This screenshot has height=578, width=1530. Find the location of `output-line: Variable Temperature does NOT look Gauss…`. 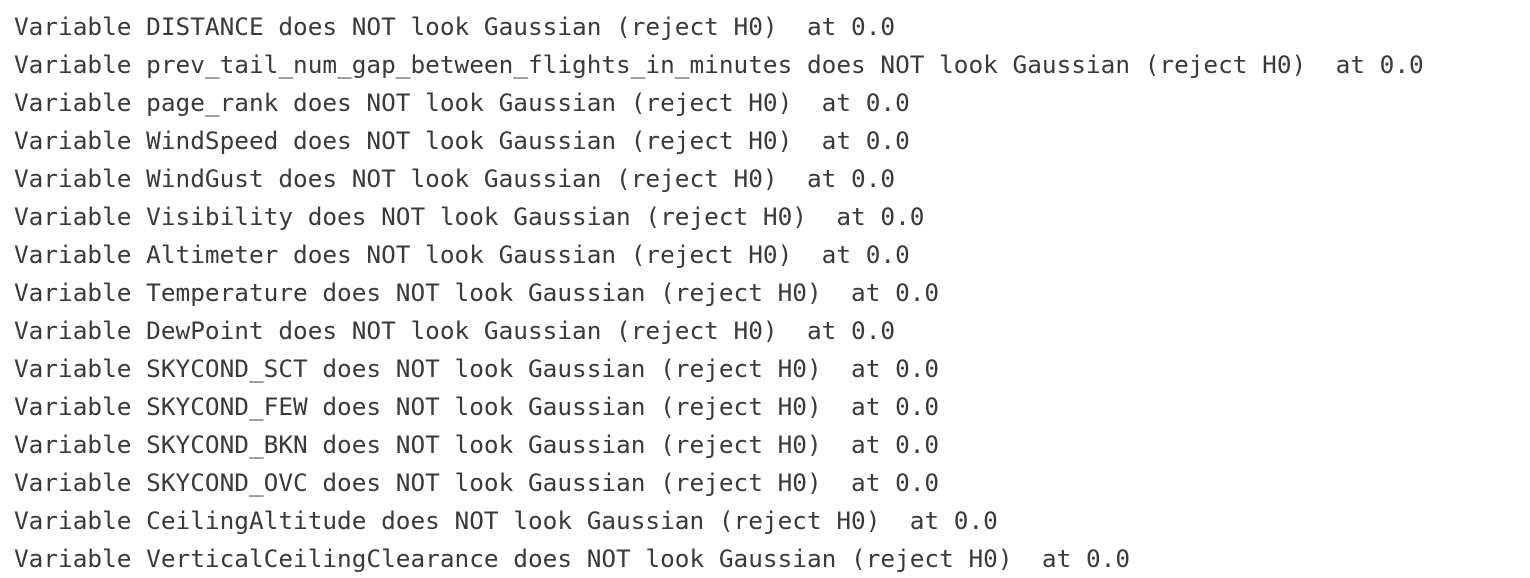

output-line: Variable Temperature does NOT look Gauss… is located at coordinates (477, 292).